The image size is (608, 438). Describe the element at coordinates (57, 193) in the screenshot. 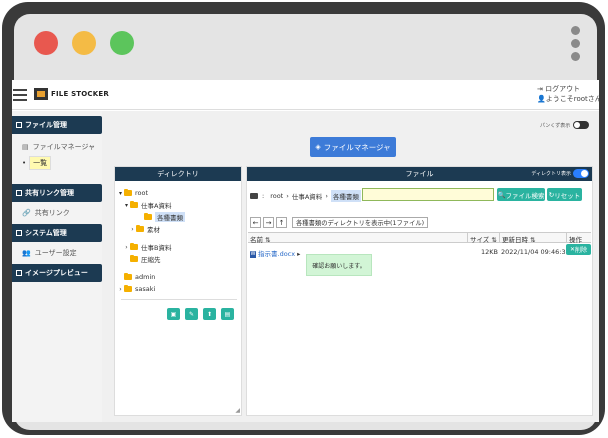

I see `sidebar-section-share-link: 共有リンク管理` at that location.